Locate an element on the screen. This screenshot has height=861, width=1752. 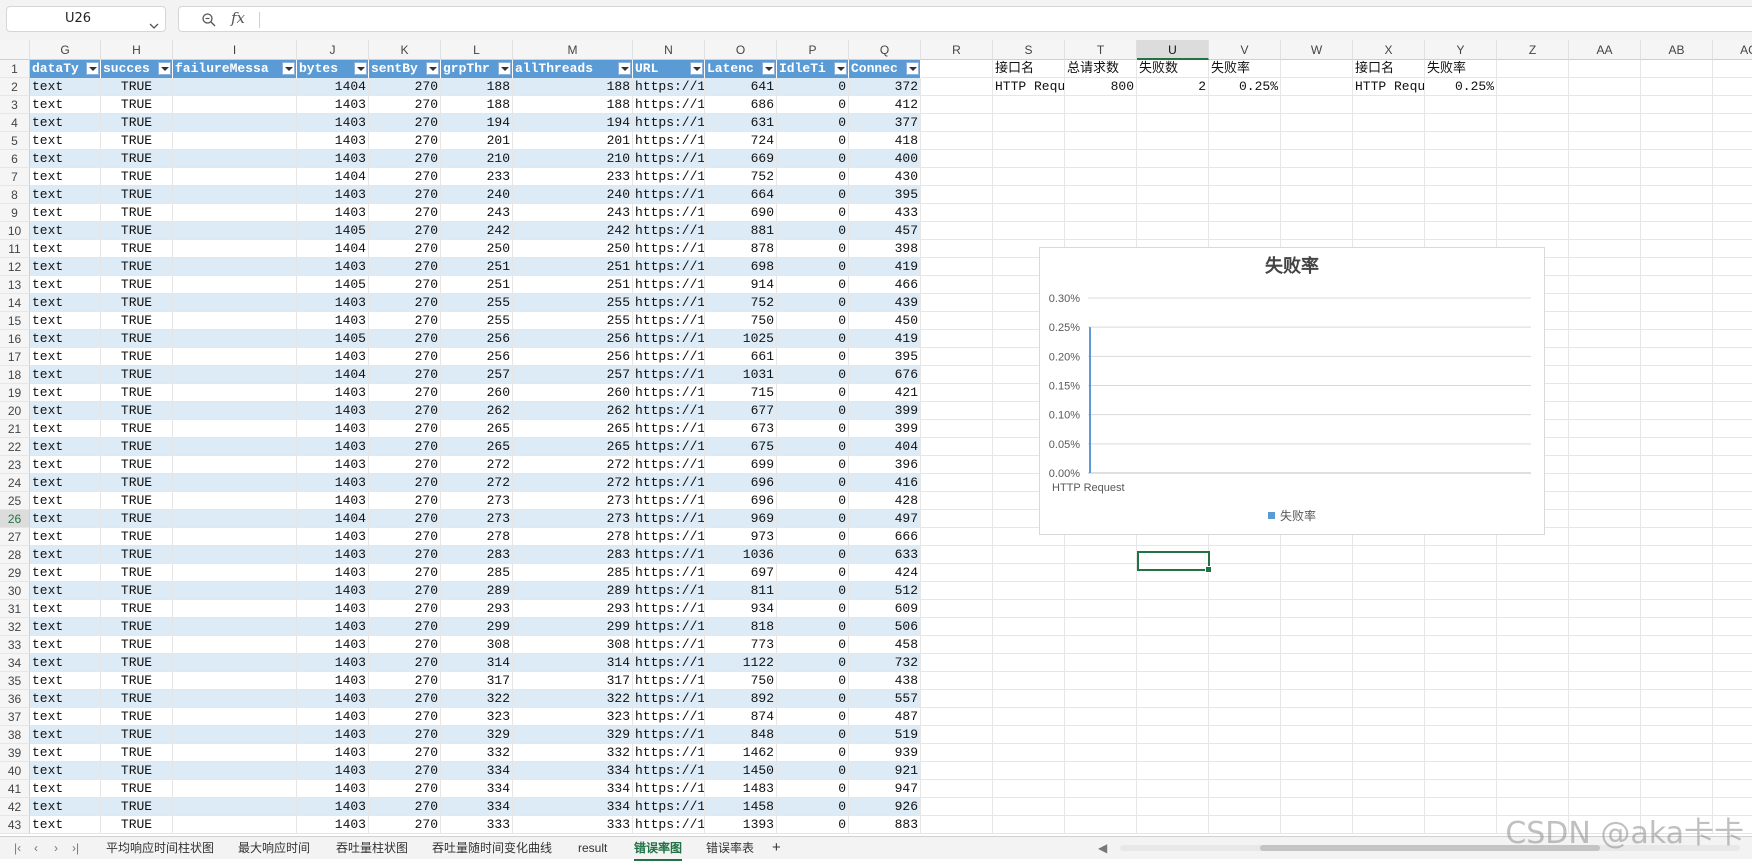
table-cell: 921 is located at coordinates (885, 771).